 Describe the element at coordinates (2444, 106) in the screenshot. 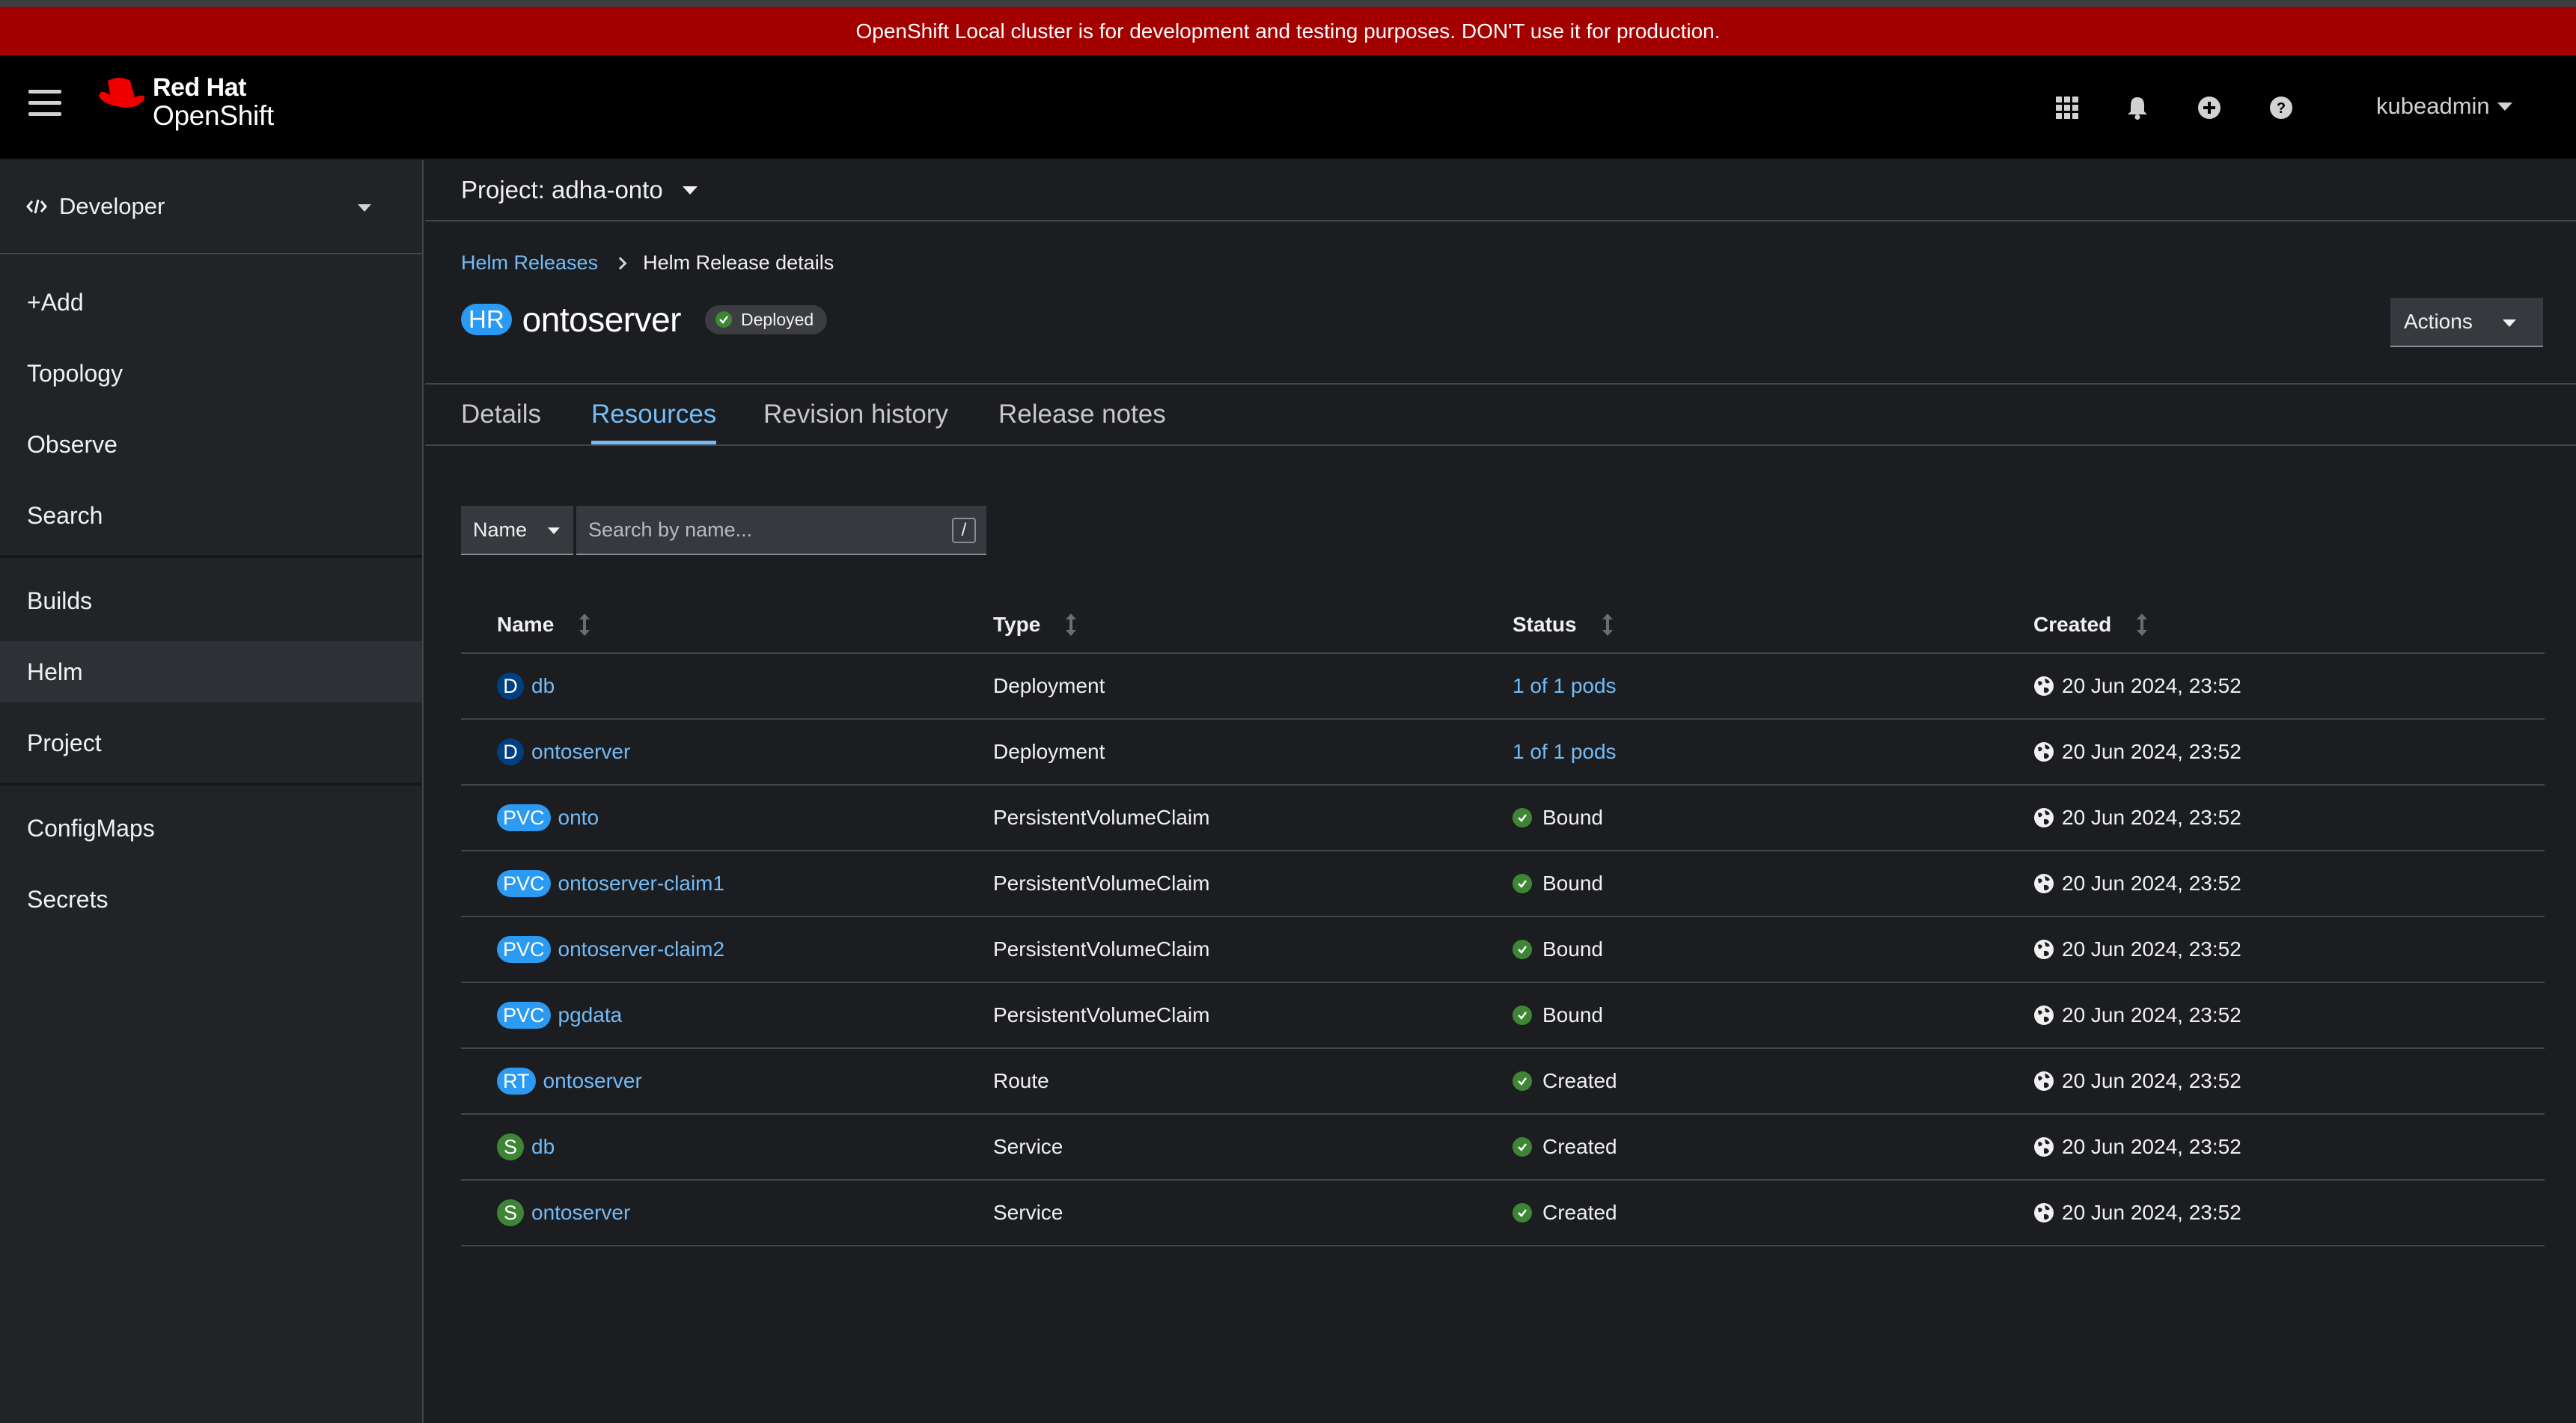

I see `user-menu-toggle: kubeadmin` at that location.